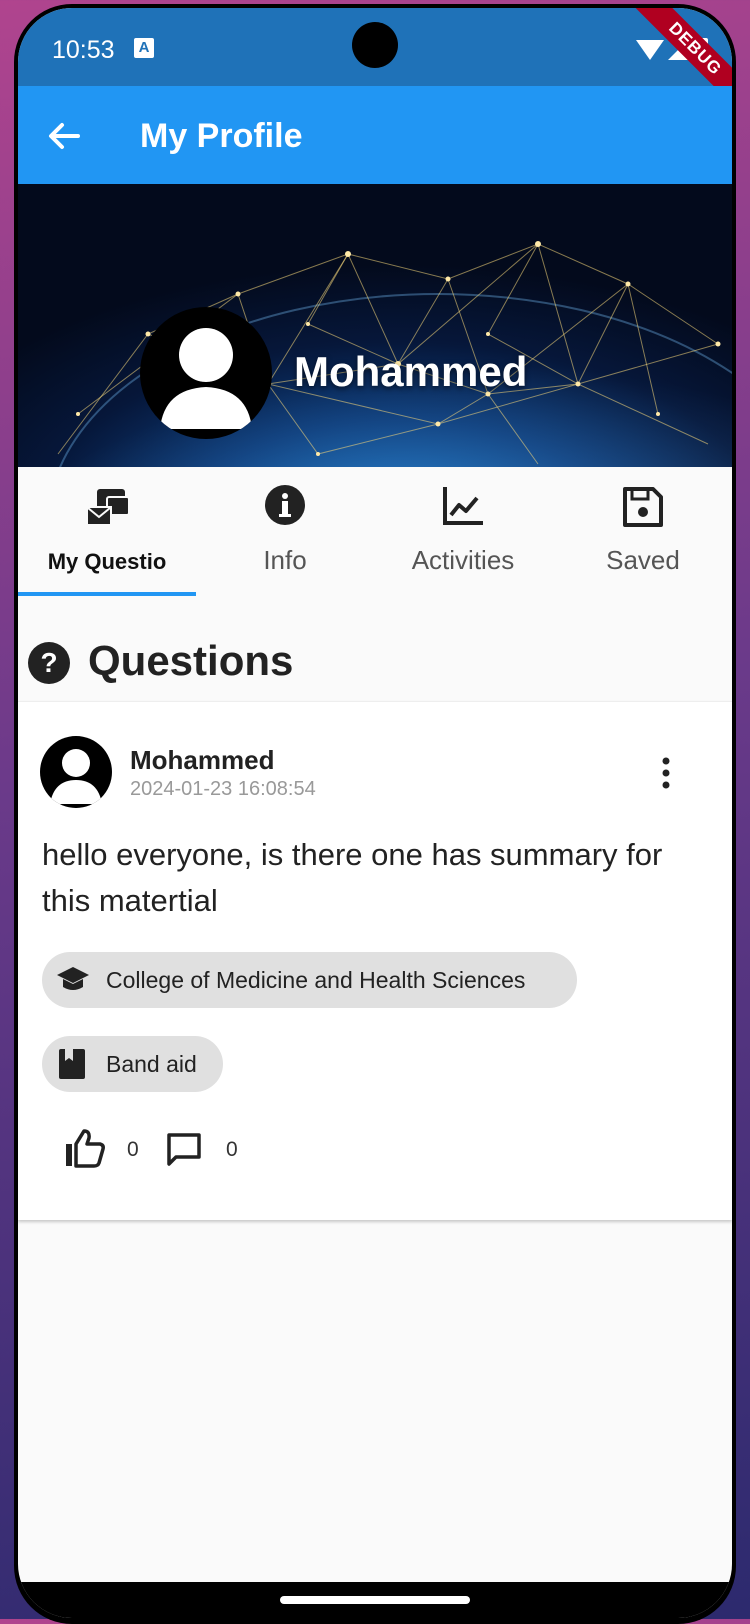 The width and height of the screenshot is (750, 1624). I want to click on question-author: Mohammed, so click(202, 760).